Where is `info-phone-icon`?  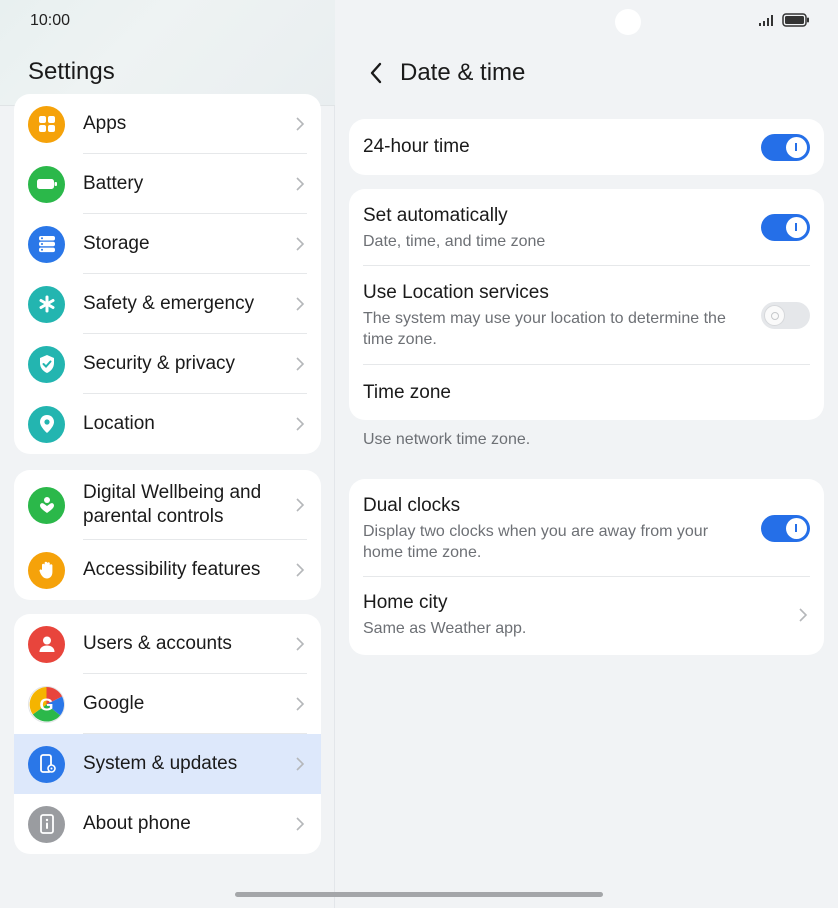 info-phone-icon is located at coordinates (46, 824).